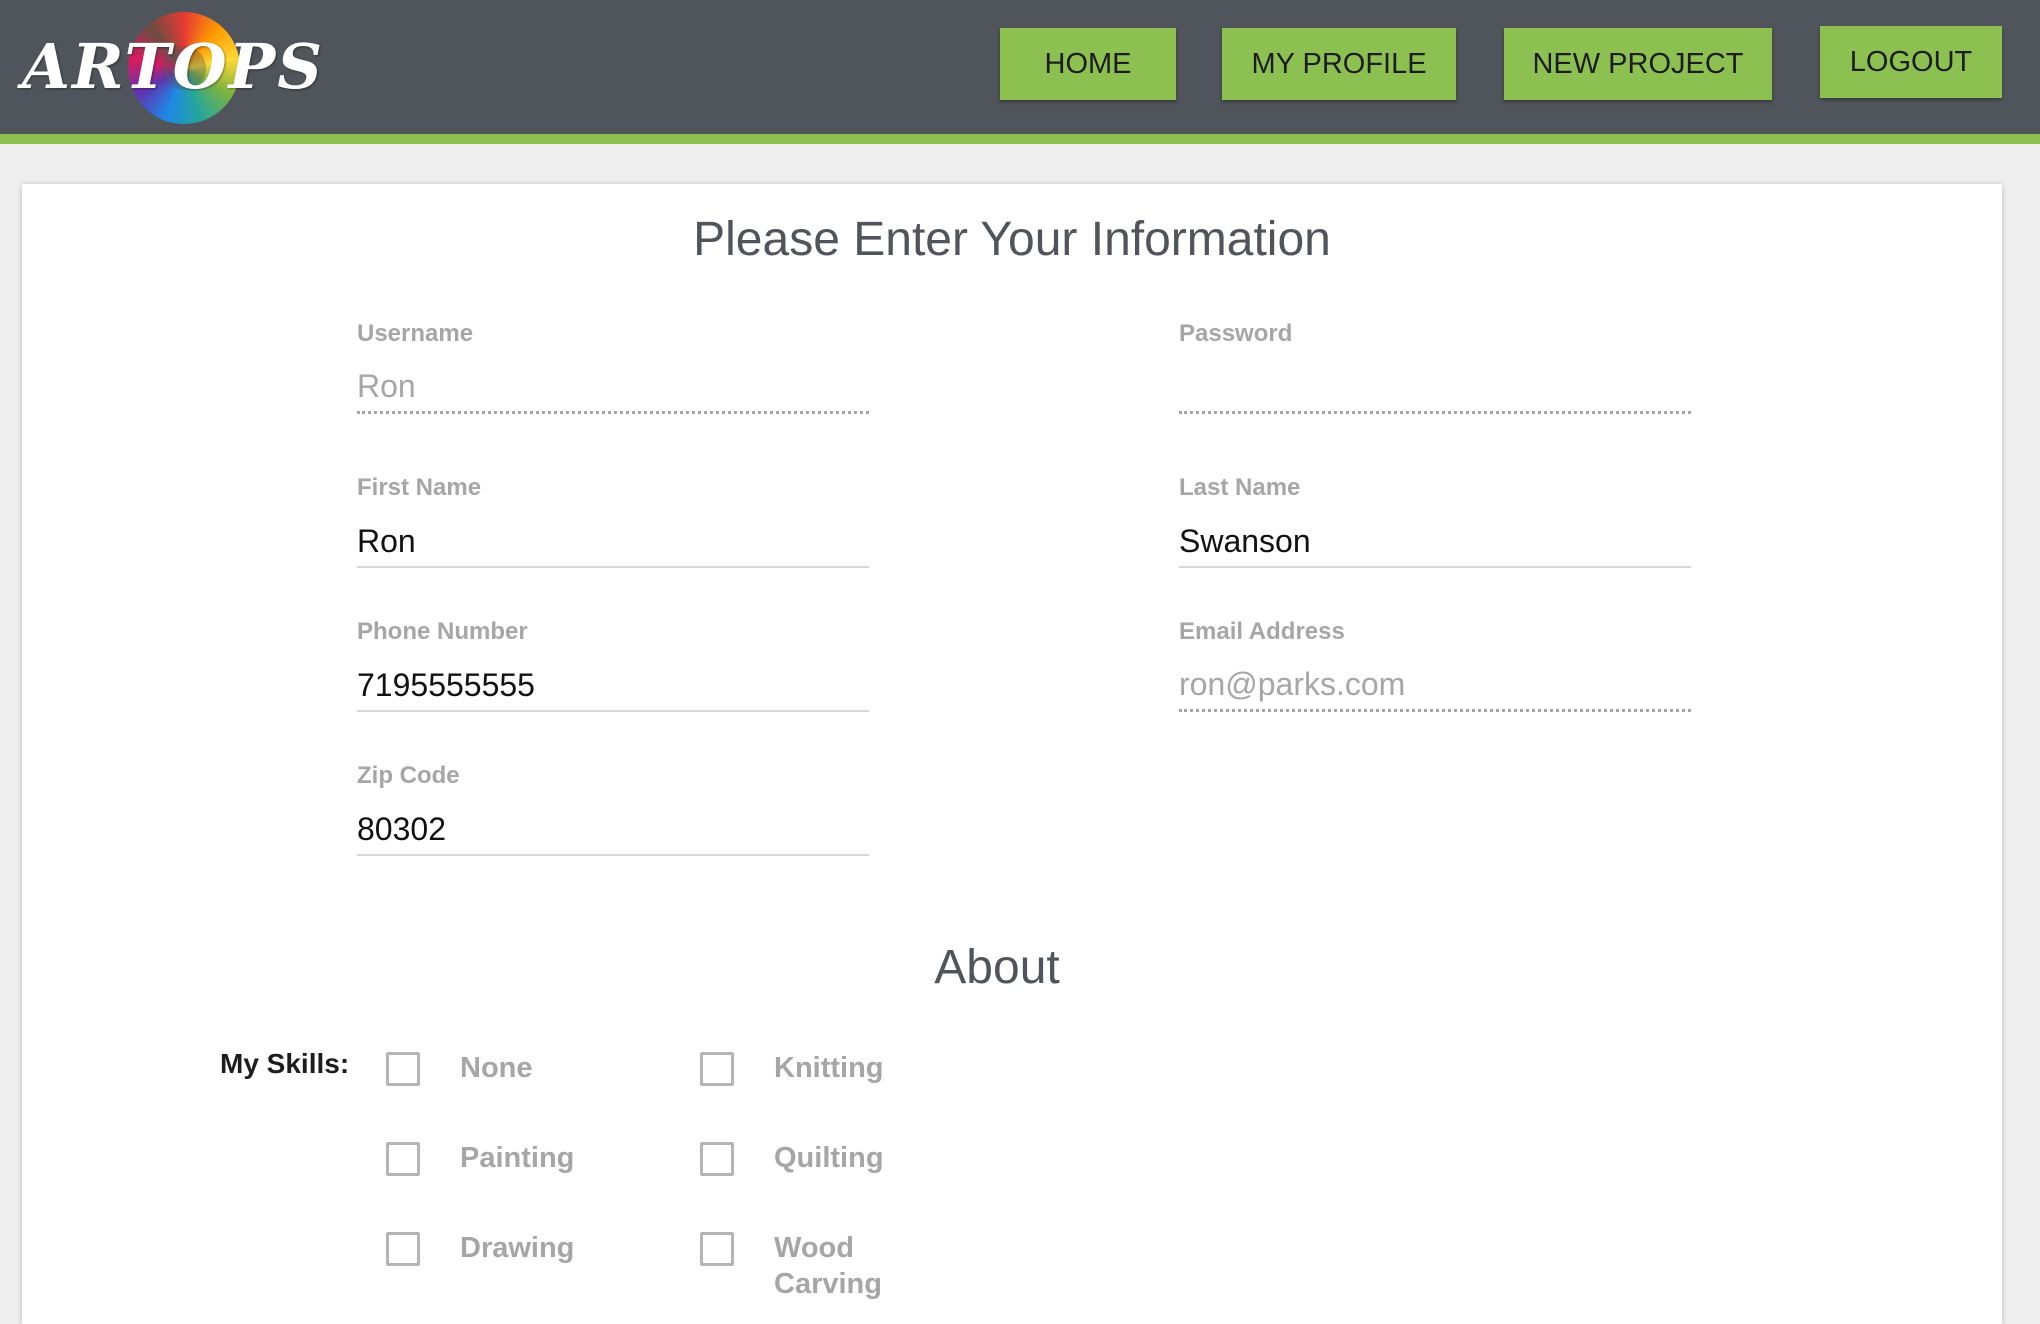 The image size is (2040, 1324). Describe the element at coordinates (536, 1072) in the screenshot. I see `skill-none: None` at that location.